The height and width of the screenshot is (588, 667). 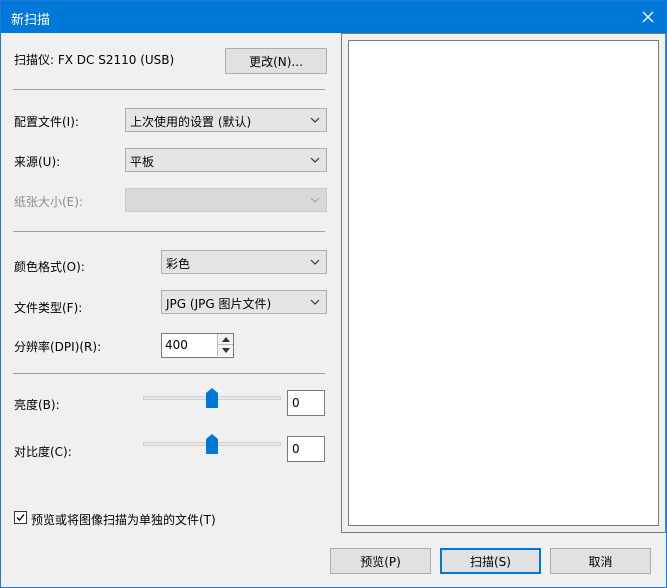 I want to click on file-type-value: JPG (JPG 图片文件), so click(x=219, y=304).